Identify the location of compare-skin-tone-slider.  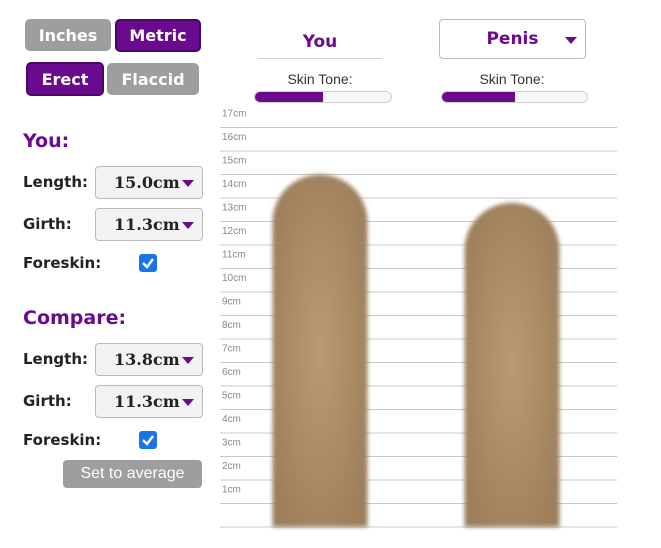
(514, 97).